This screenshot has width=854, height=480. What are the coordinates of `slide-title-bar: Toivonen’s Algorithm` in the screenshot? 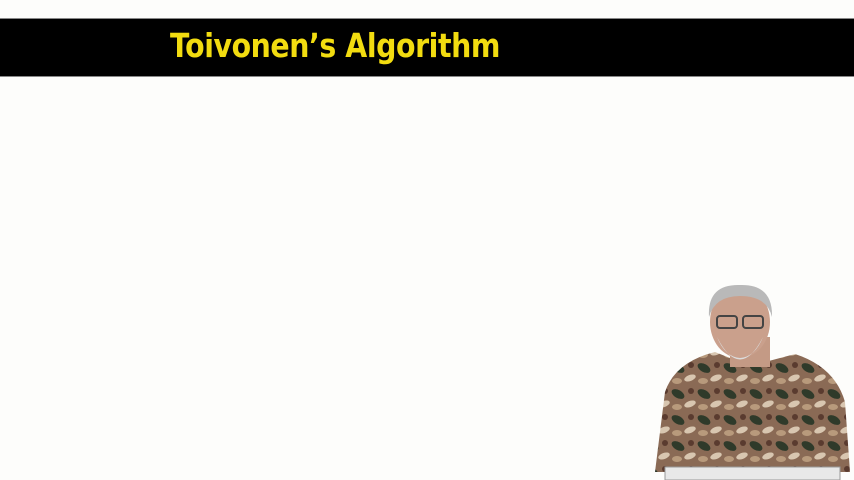 It's located at (427, 47).